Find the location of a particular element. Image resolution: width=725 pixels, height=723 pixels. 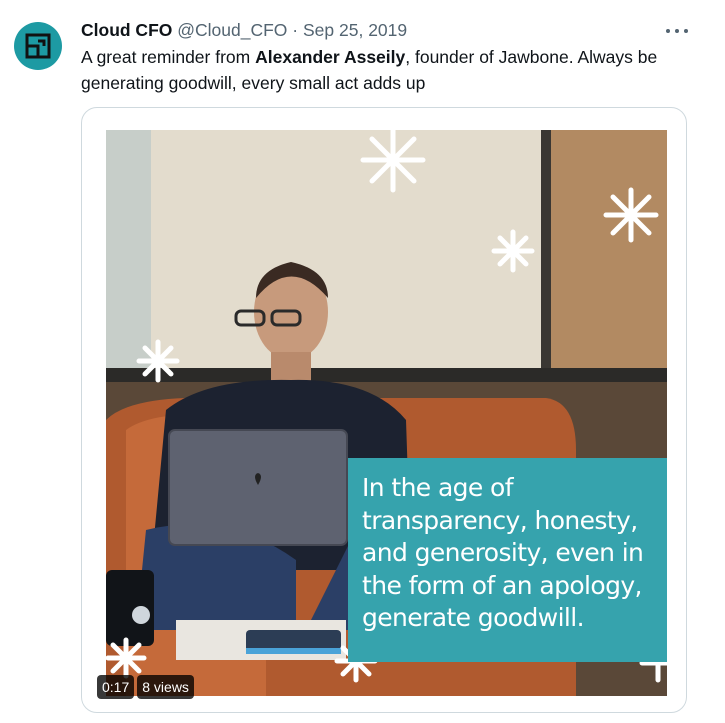

quote-line: the form of an apology, is located at coordinates (502, 585).